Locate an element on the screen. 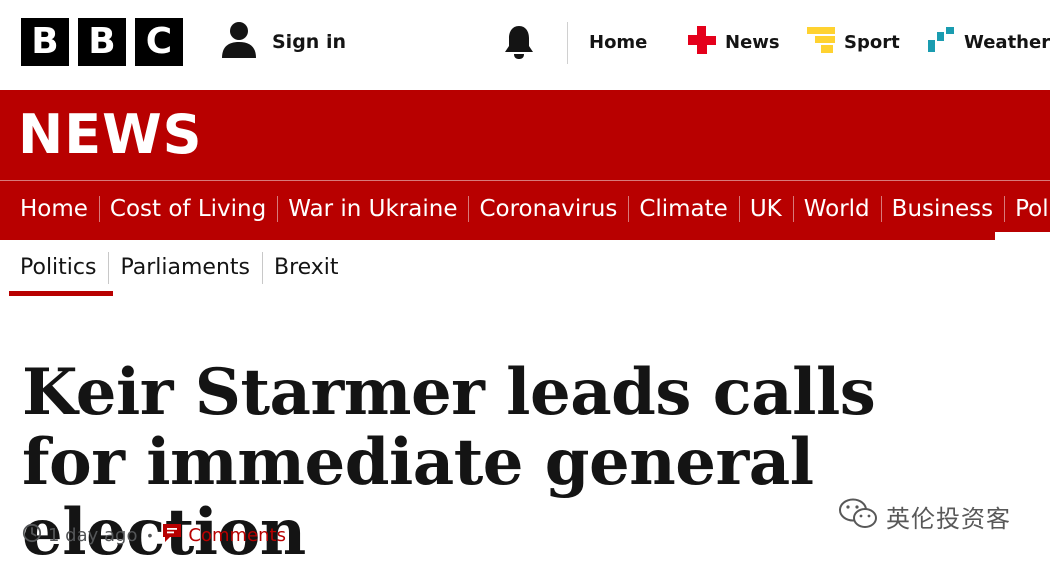  topnav-sport: Sport is located at coordinates (853, 42).